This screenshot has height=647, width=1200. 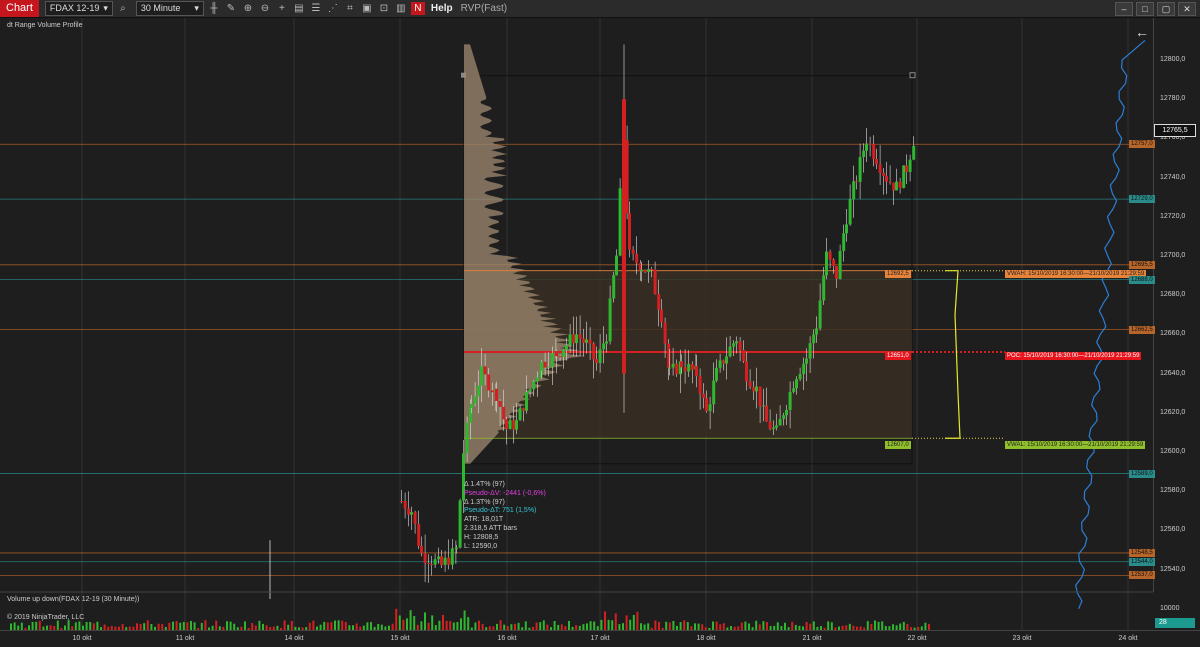 What do you see at coordinates (812, 638) in the screenshot?
I see `date-tick-label: 21 okt` at bounding box center [812, 638].